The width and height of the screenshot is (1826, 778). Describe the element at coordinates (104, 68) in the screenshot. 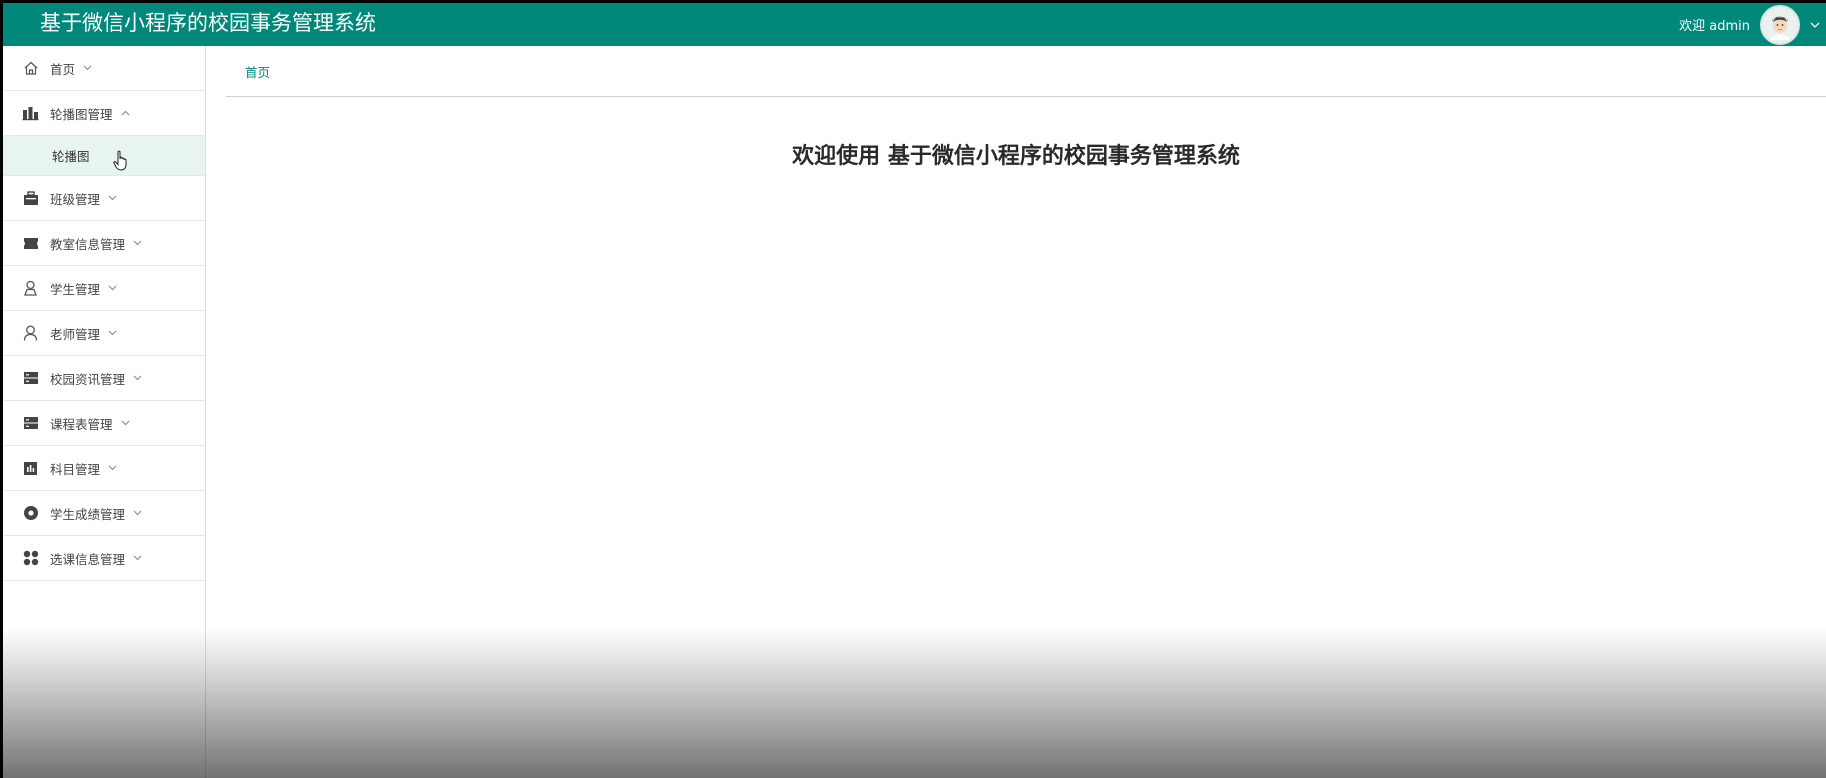

I see `sidebar-item-home: 首页` at that location.